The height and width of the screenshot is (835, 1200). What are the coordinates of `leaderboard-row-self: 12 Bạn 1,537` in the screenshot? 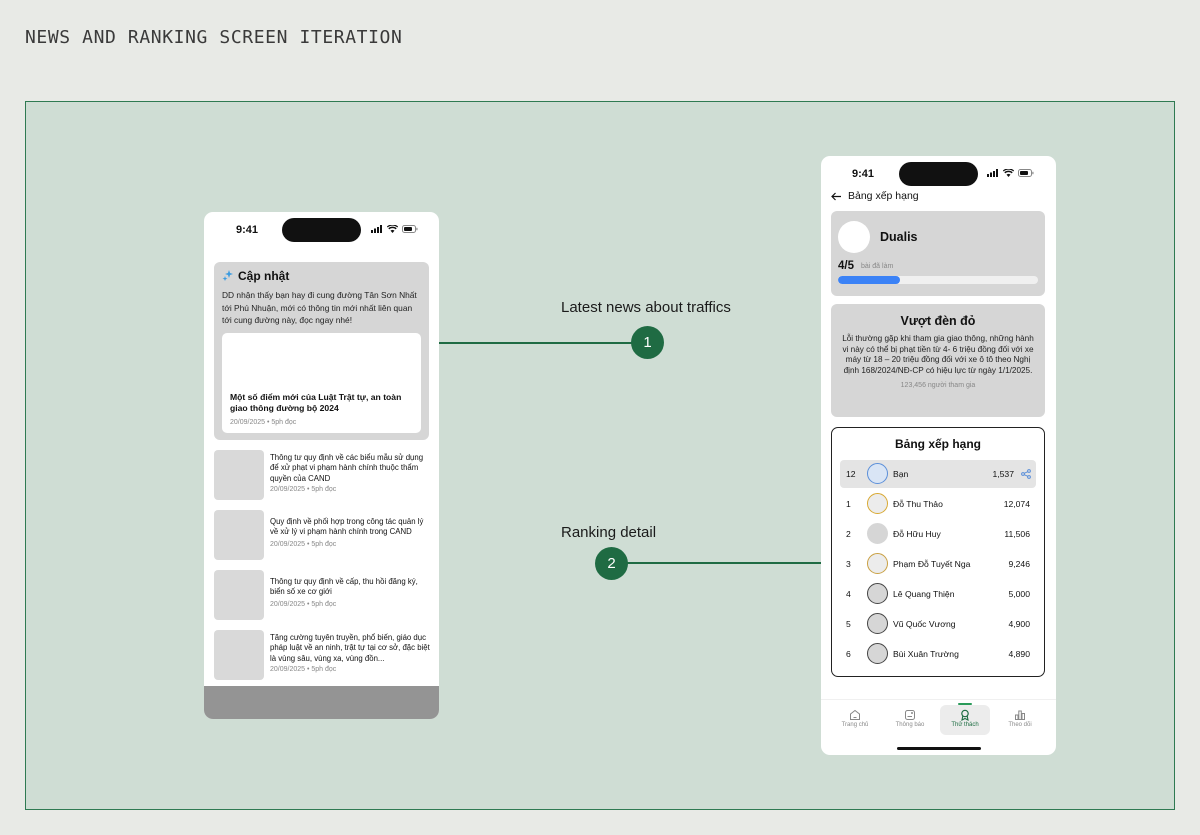 It's located at (938, 474).